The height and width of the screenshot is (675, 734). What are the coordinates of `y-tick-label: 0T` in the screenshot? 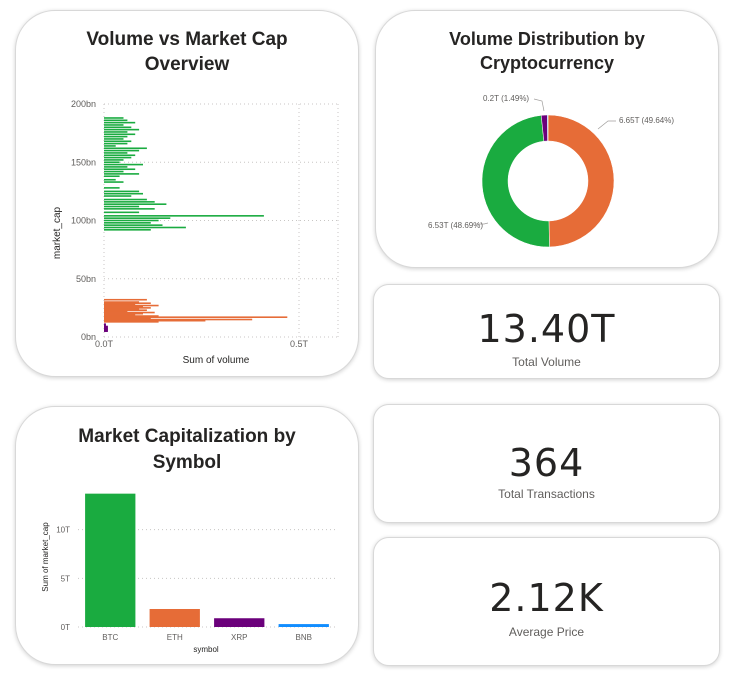 It's located at (65, 627).